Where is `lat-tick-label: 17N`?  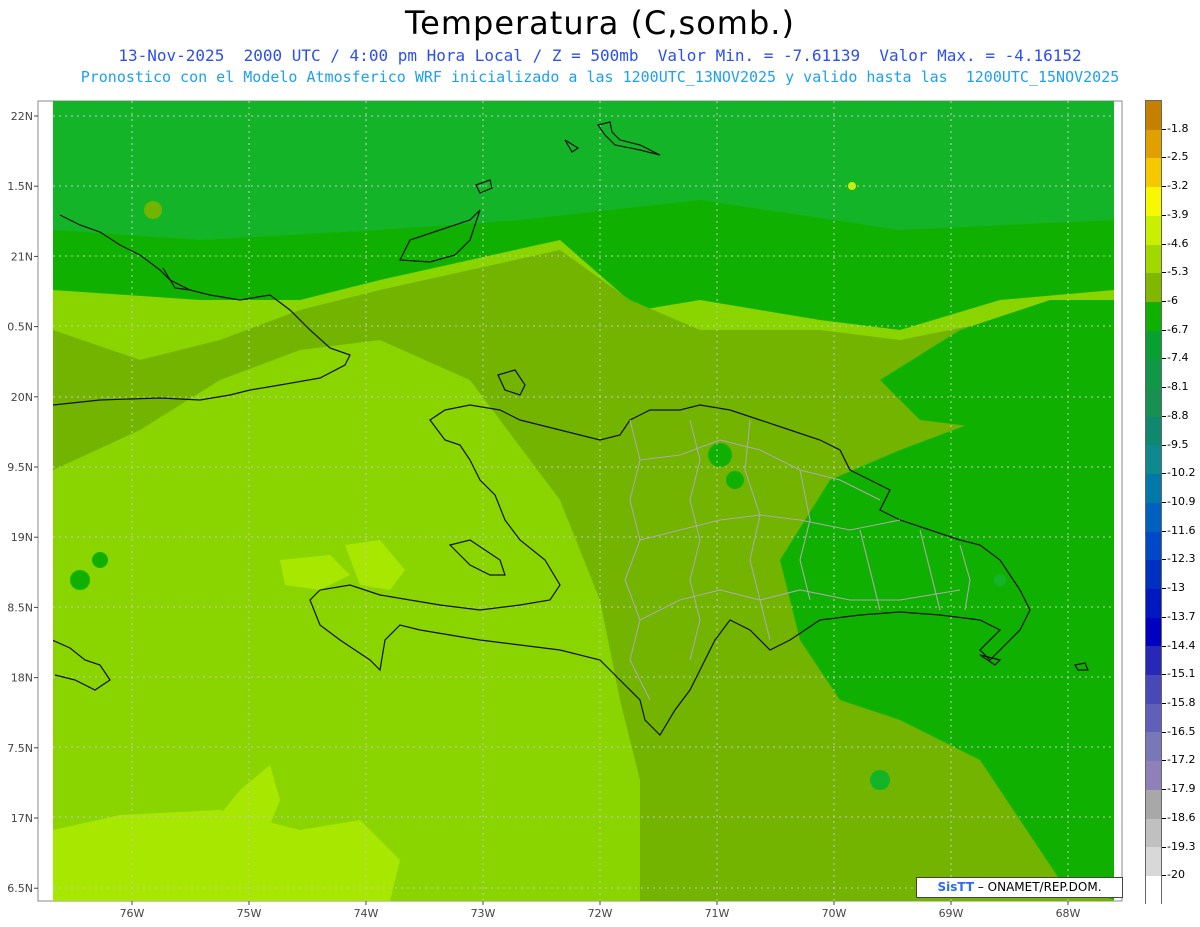
lat-tick-label: 17N is located at coordinates (22, 818).